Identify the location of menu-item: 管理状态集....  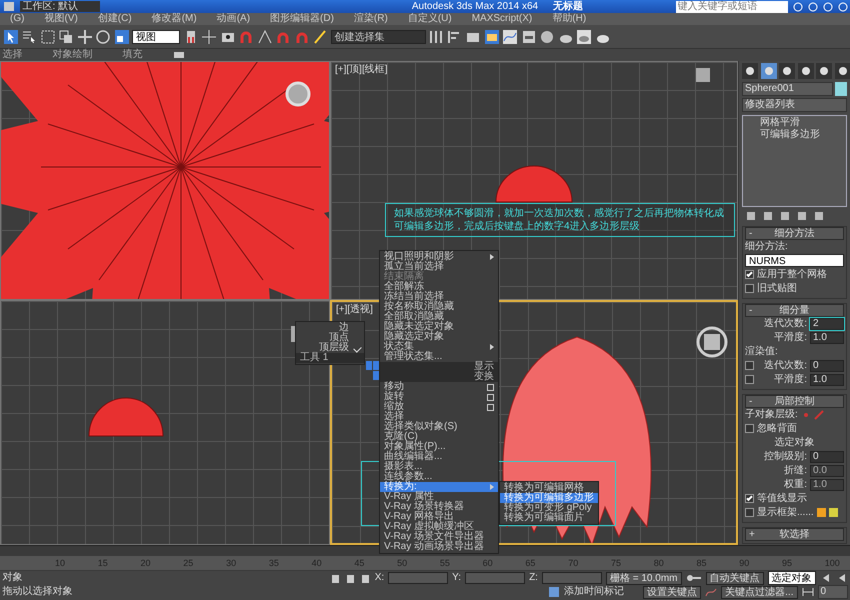
(439, 357).